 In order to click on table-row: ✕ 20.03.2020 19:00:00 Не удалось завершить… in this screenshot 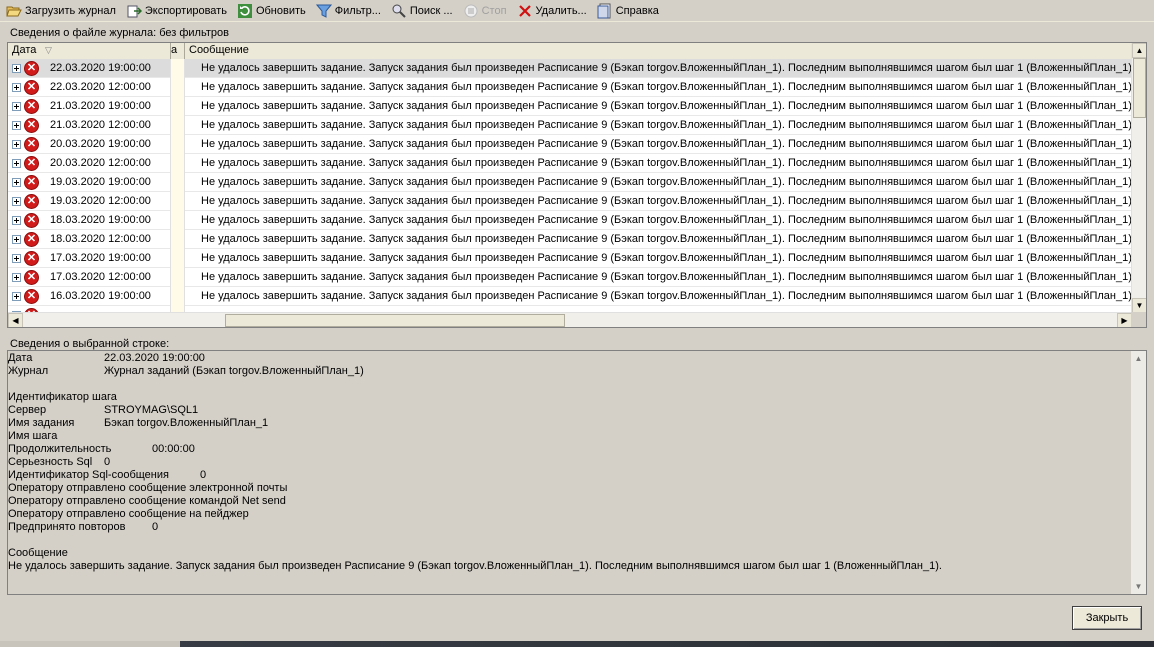, I will do `click(570, 144)`.